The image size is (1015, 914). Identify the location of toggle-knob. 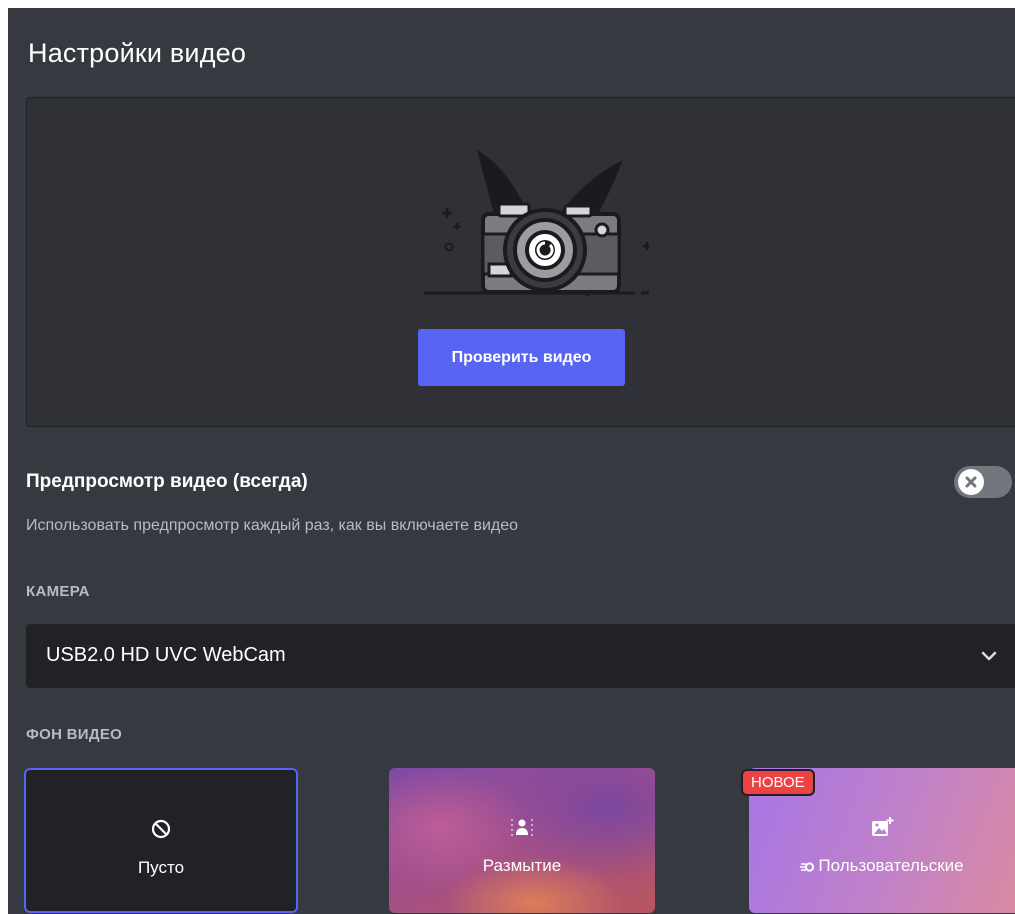
(971, 482).